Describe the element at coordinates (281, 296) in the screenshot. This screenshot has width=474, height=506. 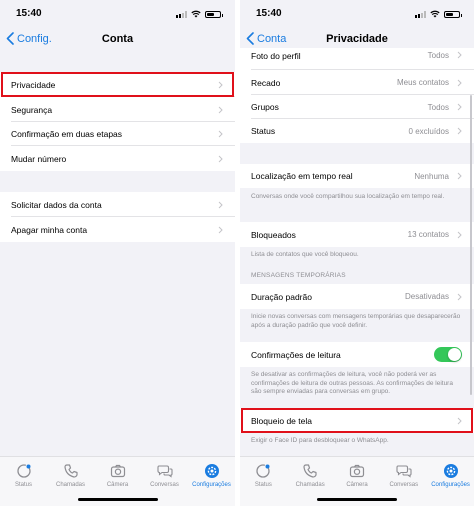
I see `item-label: Duração padrão` at that location.